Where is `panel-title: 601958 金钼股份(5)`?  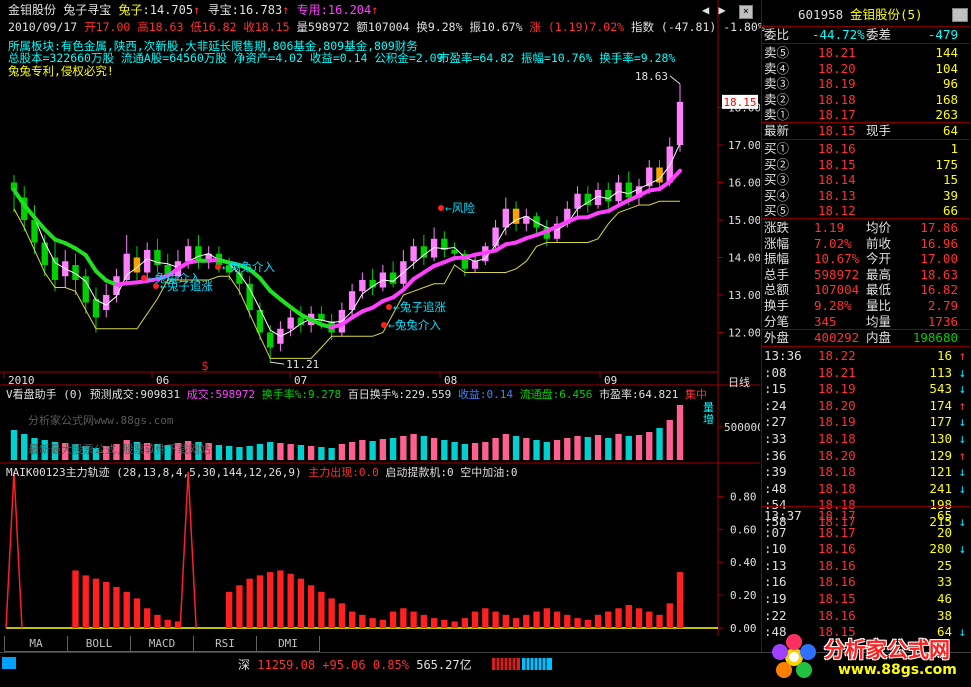
panel-title: 601958 金钼股份(5) is located at coordinates (866, 14).